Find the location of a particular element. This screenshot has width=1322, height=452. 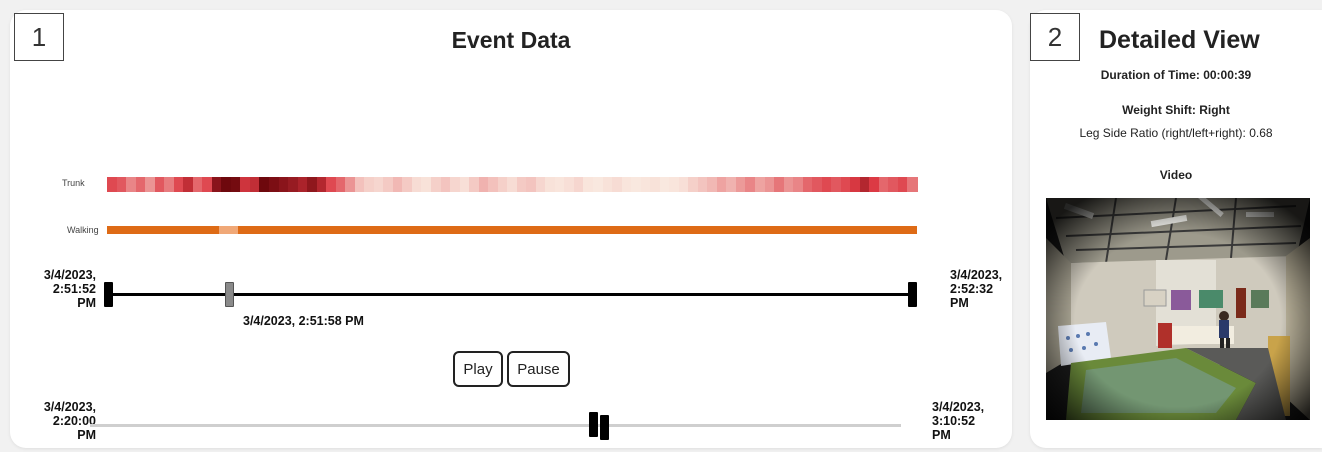

overview-window-start-handle is located at coordinates (593, 424).